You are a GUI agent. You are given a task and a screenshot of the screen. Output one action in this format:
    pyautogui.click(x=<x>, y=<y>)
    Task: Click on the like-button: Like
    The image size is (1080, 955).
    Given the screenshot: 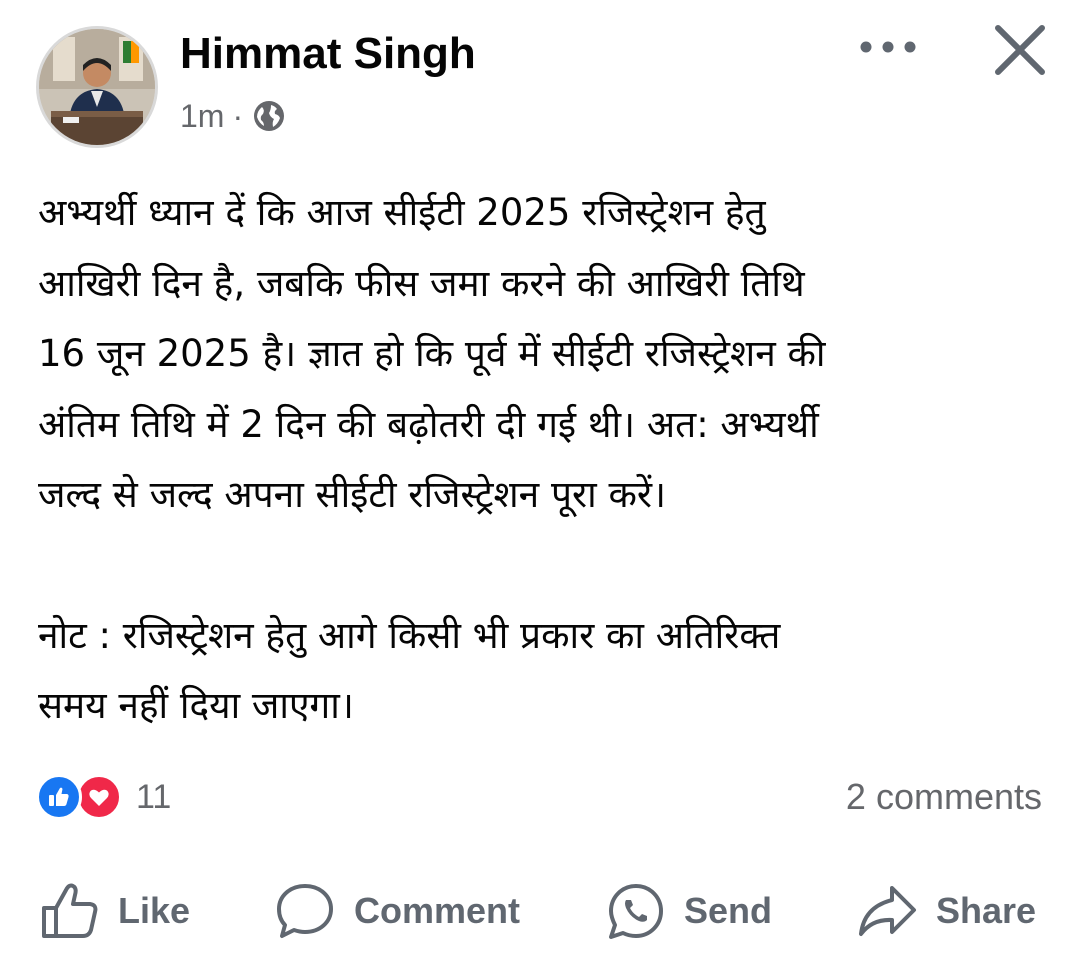 What is the action you would take?
    pyautogui.click(x=115, y=911)
    